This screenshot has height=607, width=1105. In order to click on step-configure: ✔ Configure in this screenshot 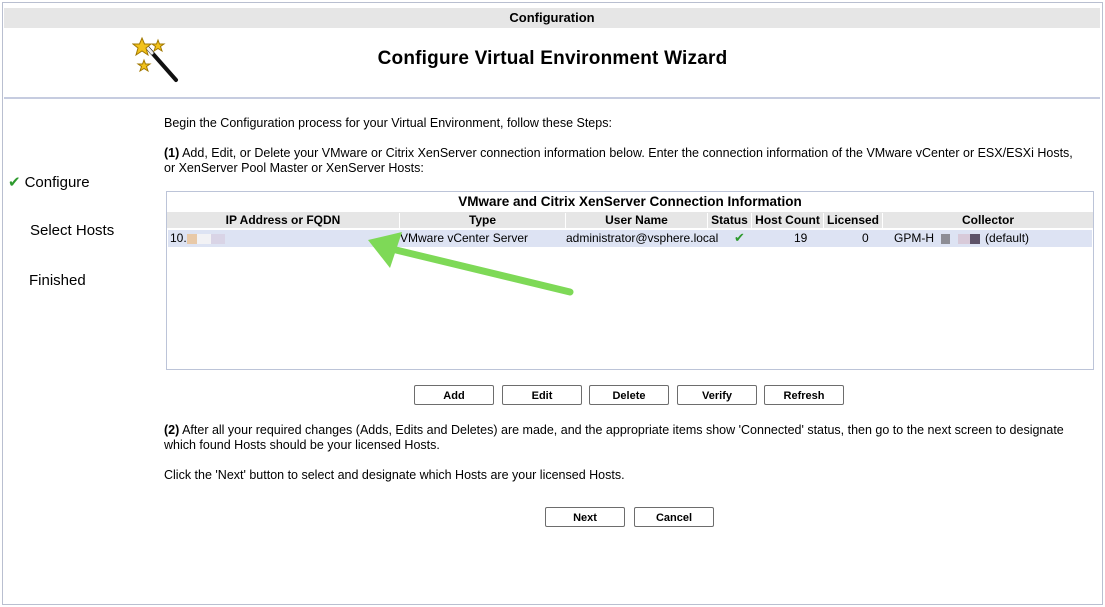, I will do `click(49, 182)`.